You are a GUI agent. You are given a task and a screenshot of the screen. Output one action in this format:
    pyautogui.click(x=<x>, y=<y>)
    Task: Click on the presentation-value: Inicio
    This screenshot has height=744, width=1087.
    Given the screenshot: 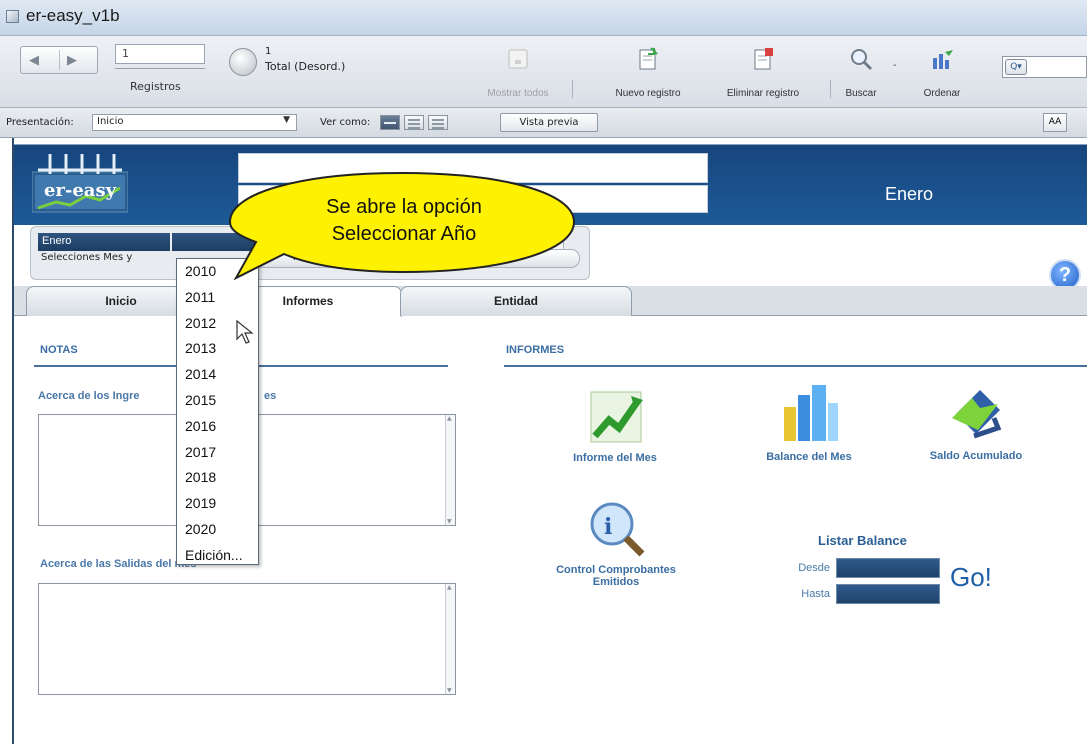 What is the action you would take?
    pyautogui.click(x=110, y=121)
    